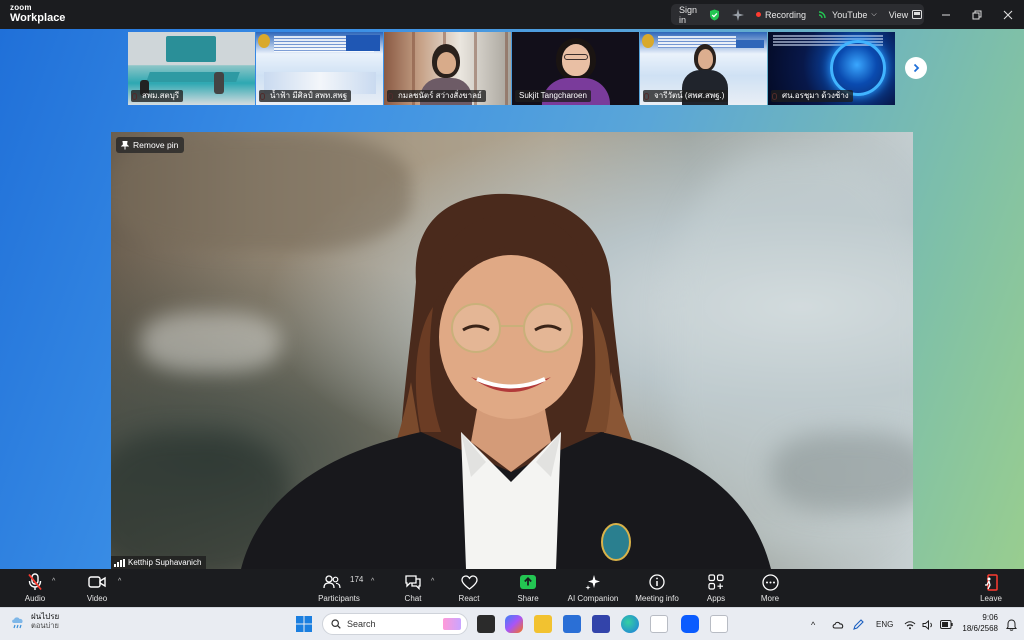  I want to click on encryption-shield-button, so click(714, 14).